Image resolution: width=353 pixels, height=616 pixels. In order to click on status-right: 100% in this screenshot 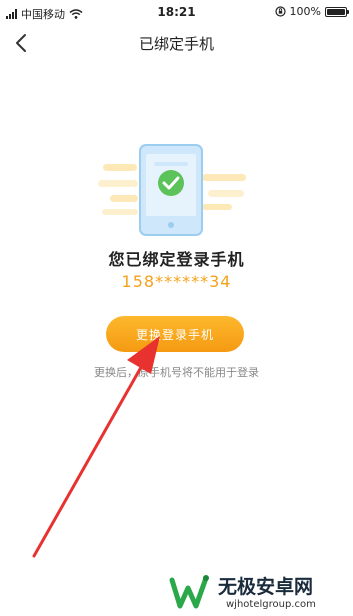, I will do `click(311, 11)`.